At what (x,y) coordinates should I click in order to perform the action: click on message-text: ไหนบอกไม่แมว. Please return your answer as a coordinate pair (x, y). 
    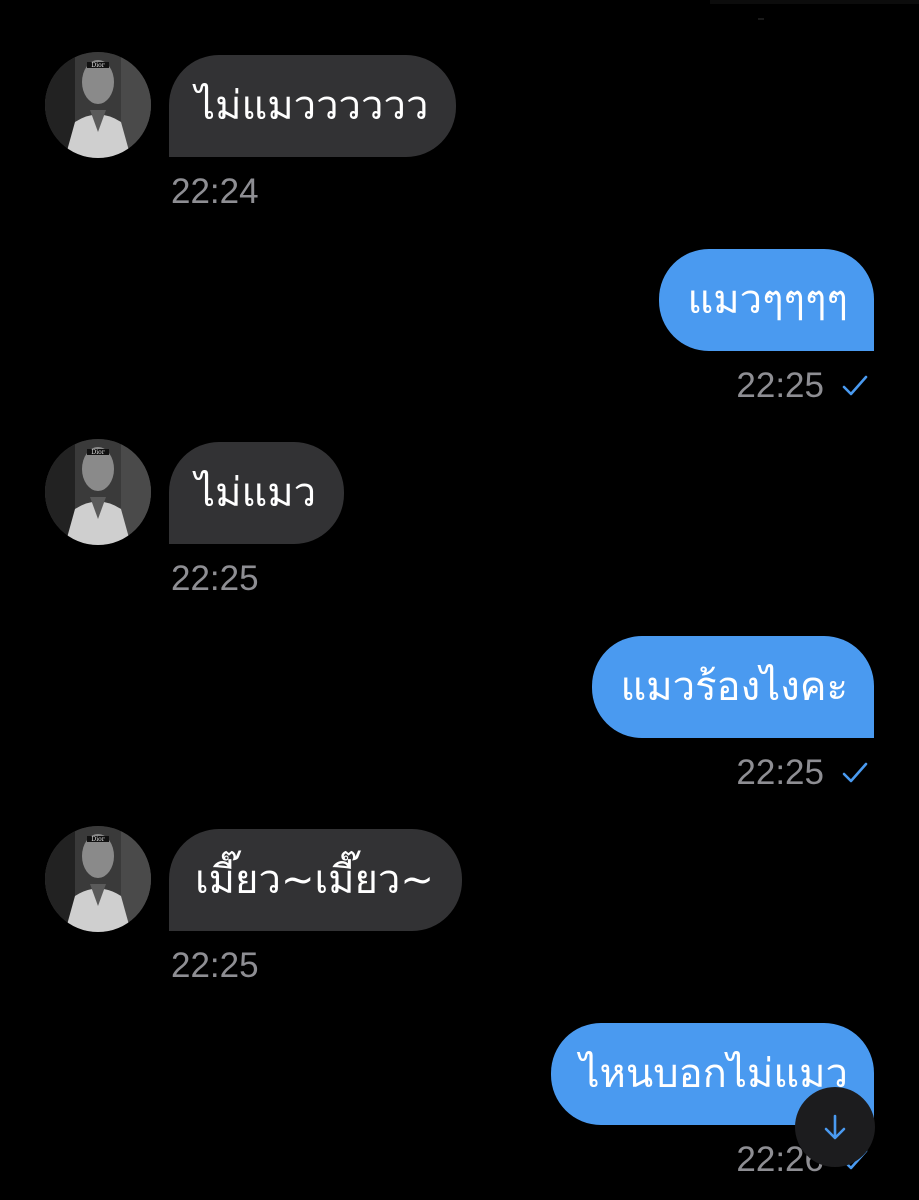
    Looking at the image, I should click on (713, 1074).